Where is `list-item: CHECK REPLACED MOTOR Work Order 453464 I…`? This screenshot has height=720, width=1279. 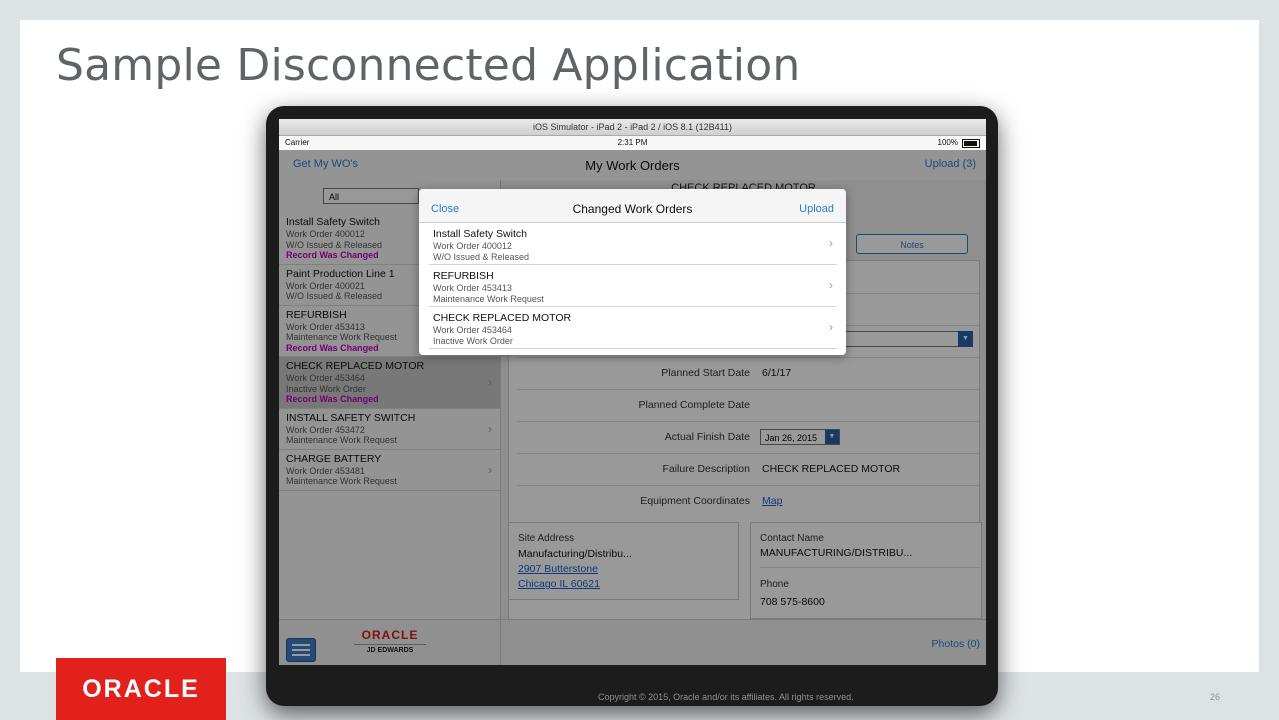 list-item: CHECK REPLACED MOTOR Work Order 453464 I… is located at coordinates (633, 328).